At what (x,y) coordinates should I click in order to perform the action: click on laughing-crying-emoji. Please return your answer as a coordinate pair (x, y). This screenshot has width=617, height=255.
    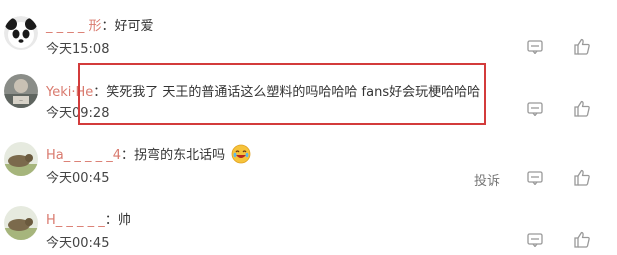
    Looking at the image, I should click on (241, 156).